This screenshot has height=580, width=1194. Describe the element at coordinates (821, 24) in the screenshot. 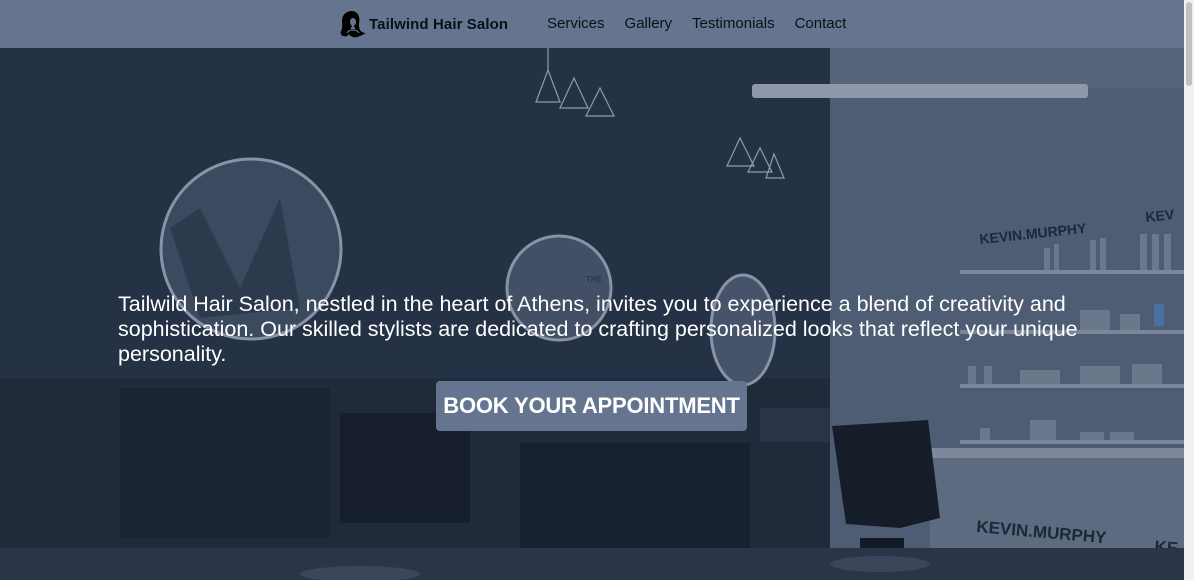

I see `nav-link-contact: Contact` at that location.